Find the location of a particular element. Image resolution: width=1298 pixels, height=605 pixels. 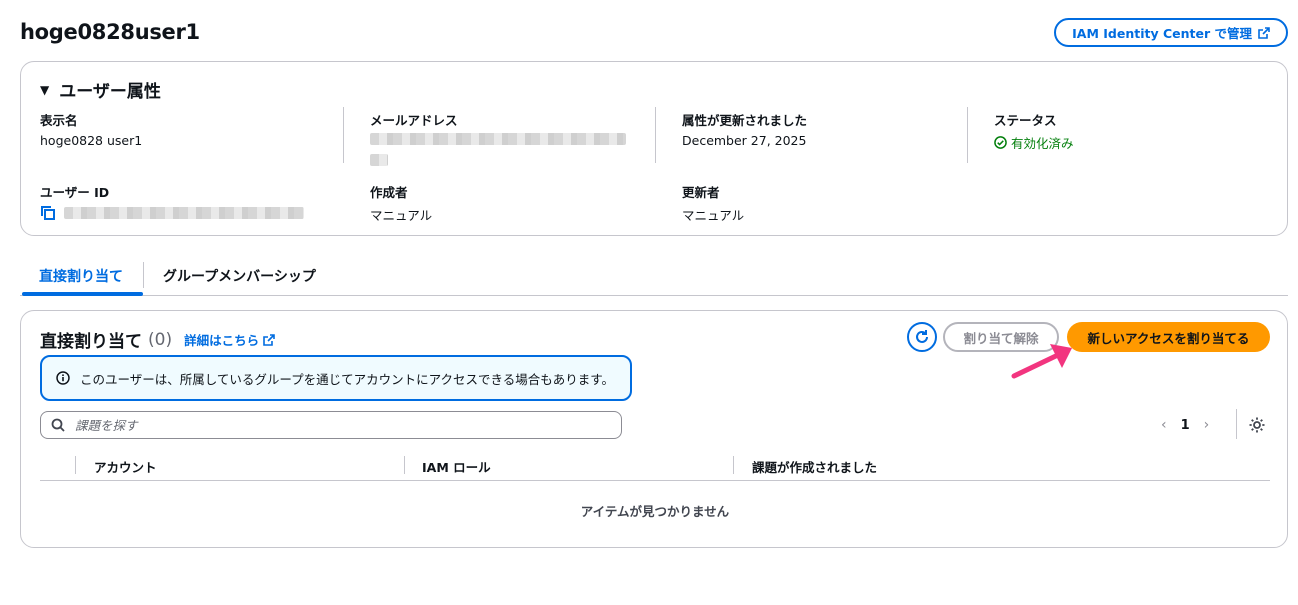

status-label: ステータス is located at coordinates (1025, 120).